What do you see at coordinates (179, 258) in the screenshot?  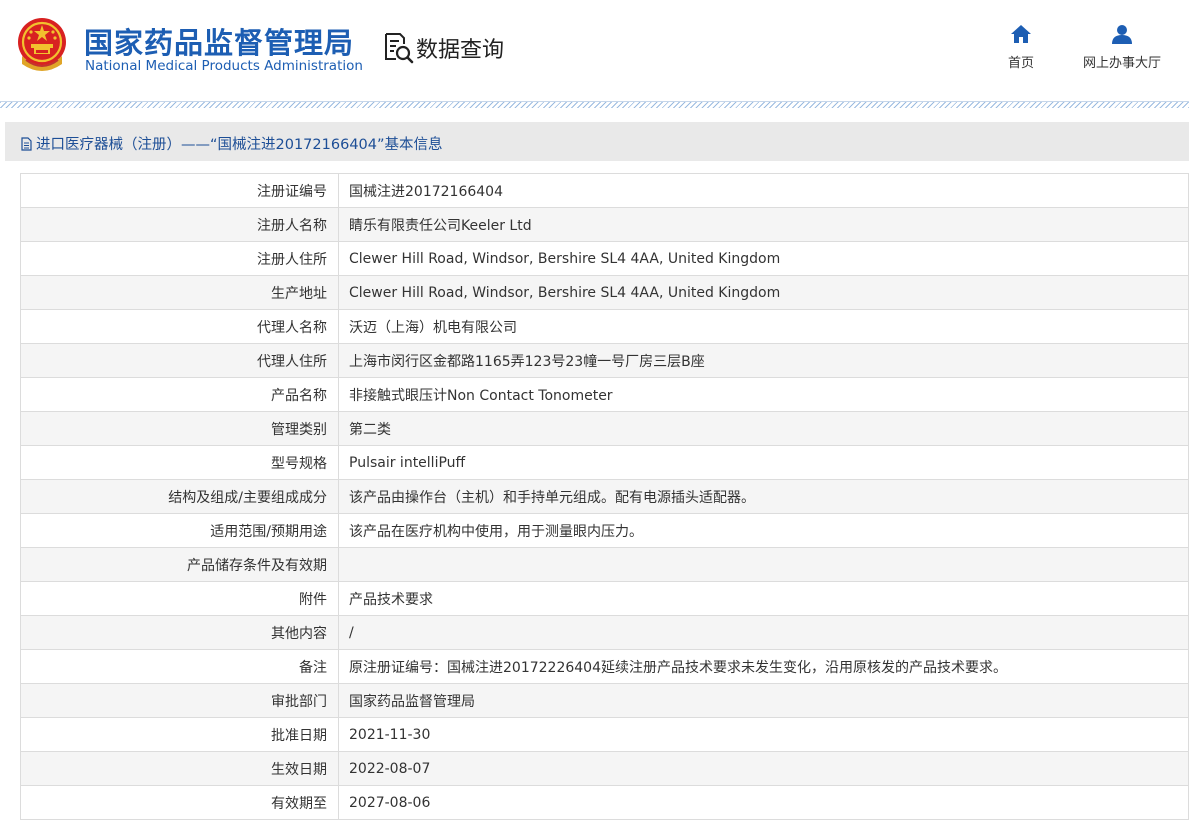 I see `field-label: 注册人住所` at bounding box center [179, 258].